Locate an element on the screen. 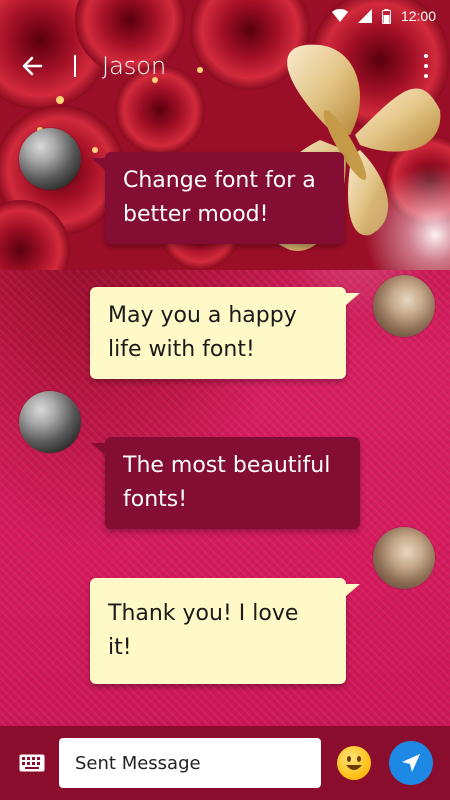  wifi-icon is located at coordinates (339, 15).